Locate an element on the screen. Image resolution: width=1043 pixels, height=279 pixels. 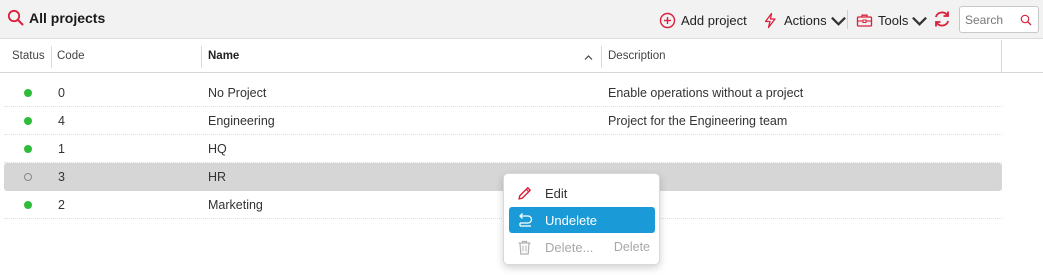
actions-label: Actions is located at coordinates (805, 20).